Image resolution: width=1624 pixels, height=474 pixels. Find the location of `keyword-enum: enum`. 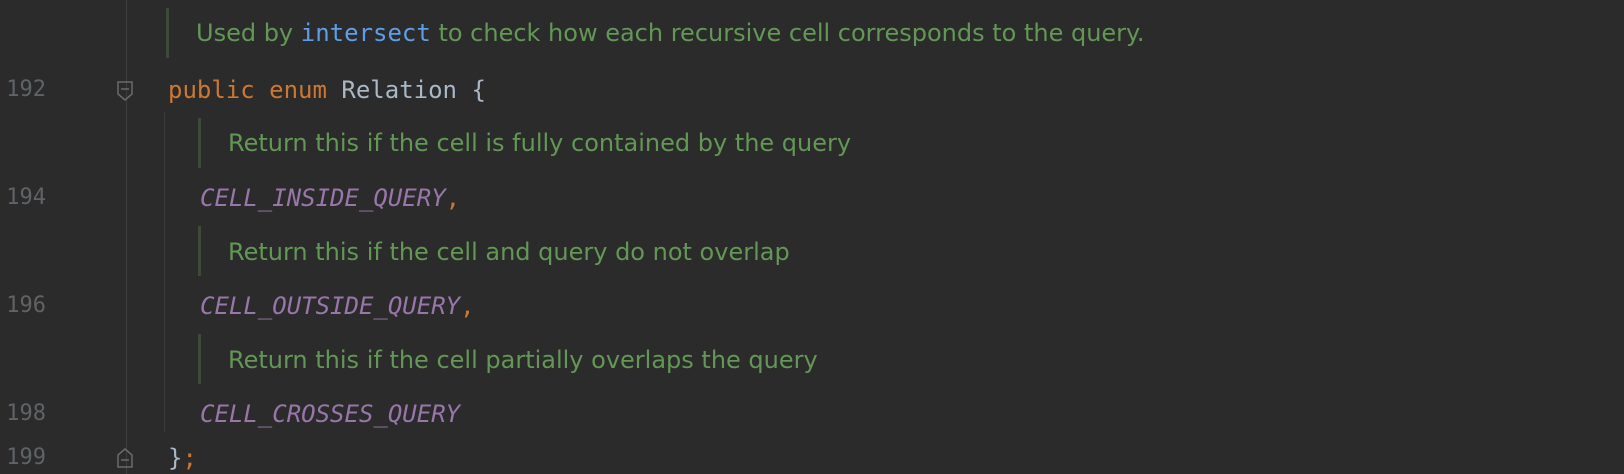

keyword-enum: enum is located at coordinates (298, 90).